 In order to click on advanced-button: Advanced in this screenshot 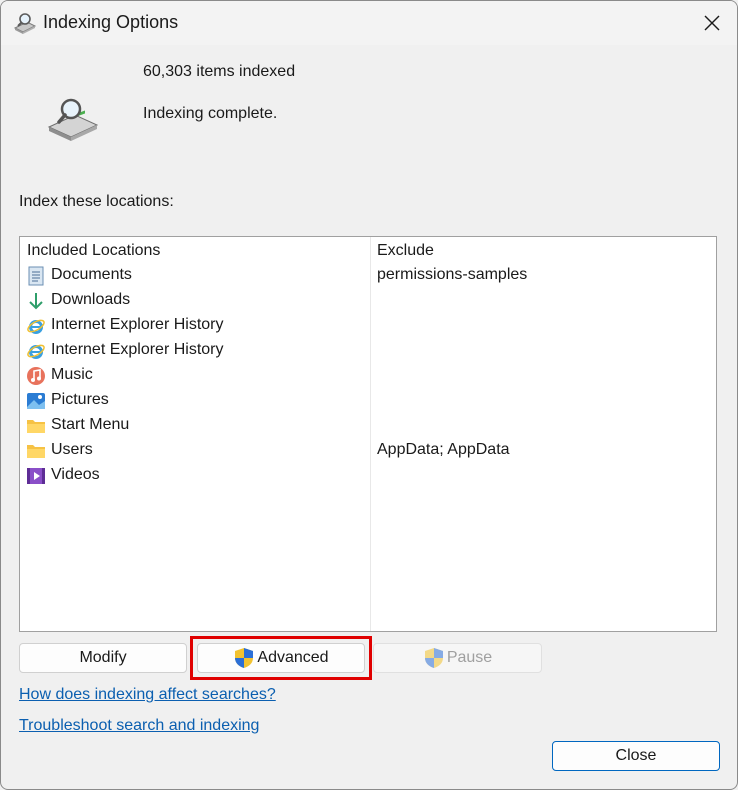, I will do `click(281, 658)`.